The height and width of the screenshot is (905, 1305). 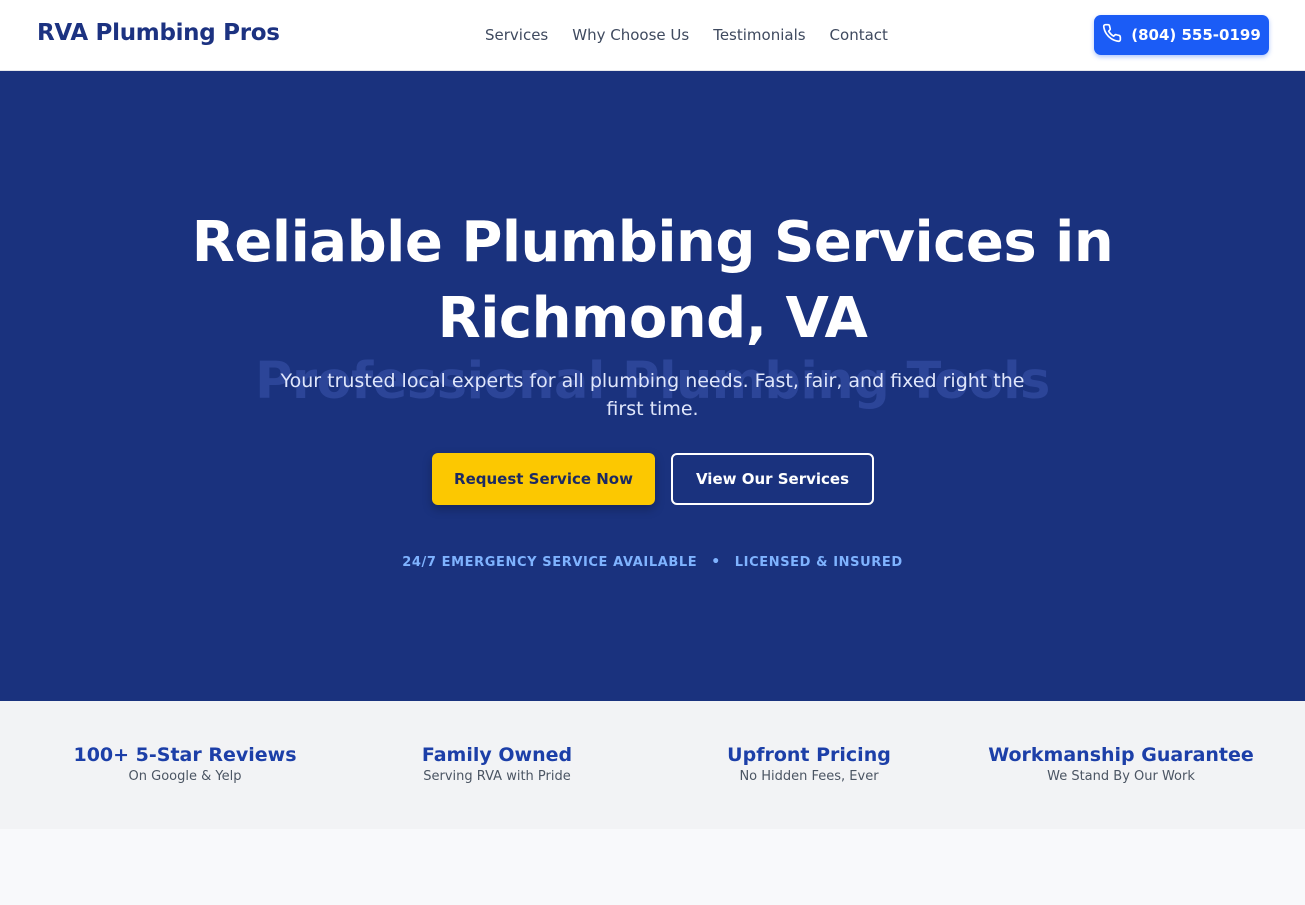 What do you see at coordinates (497, 776) in the screenshot?
I see `feature-subtitle: Serving RVA with Pride` at bounding box center [497, 776].